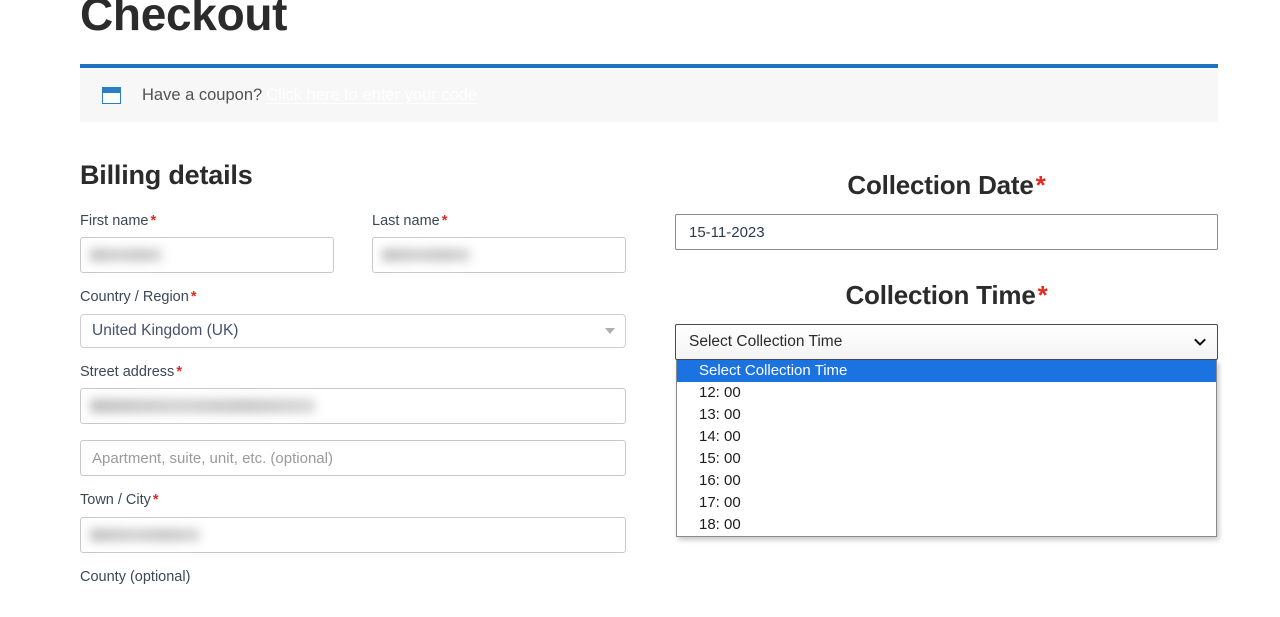 The width and height of the screenshot is (1280, 617). Describe the element at coordinates (946, 232) in the screenshot. I see `collection-date-input` at that location.